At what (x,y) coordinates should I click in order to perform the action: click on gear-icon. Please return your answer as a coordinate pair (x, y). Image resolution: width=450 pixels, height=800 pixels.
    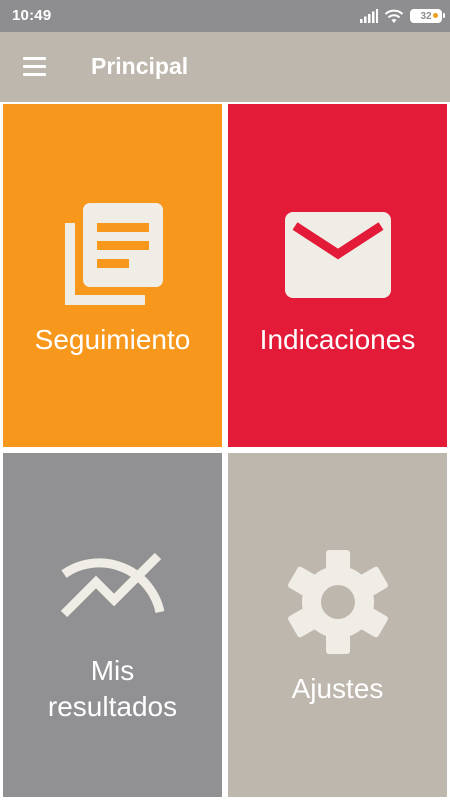
    Looking at the image, I should click on (338, 602).